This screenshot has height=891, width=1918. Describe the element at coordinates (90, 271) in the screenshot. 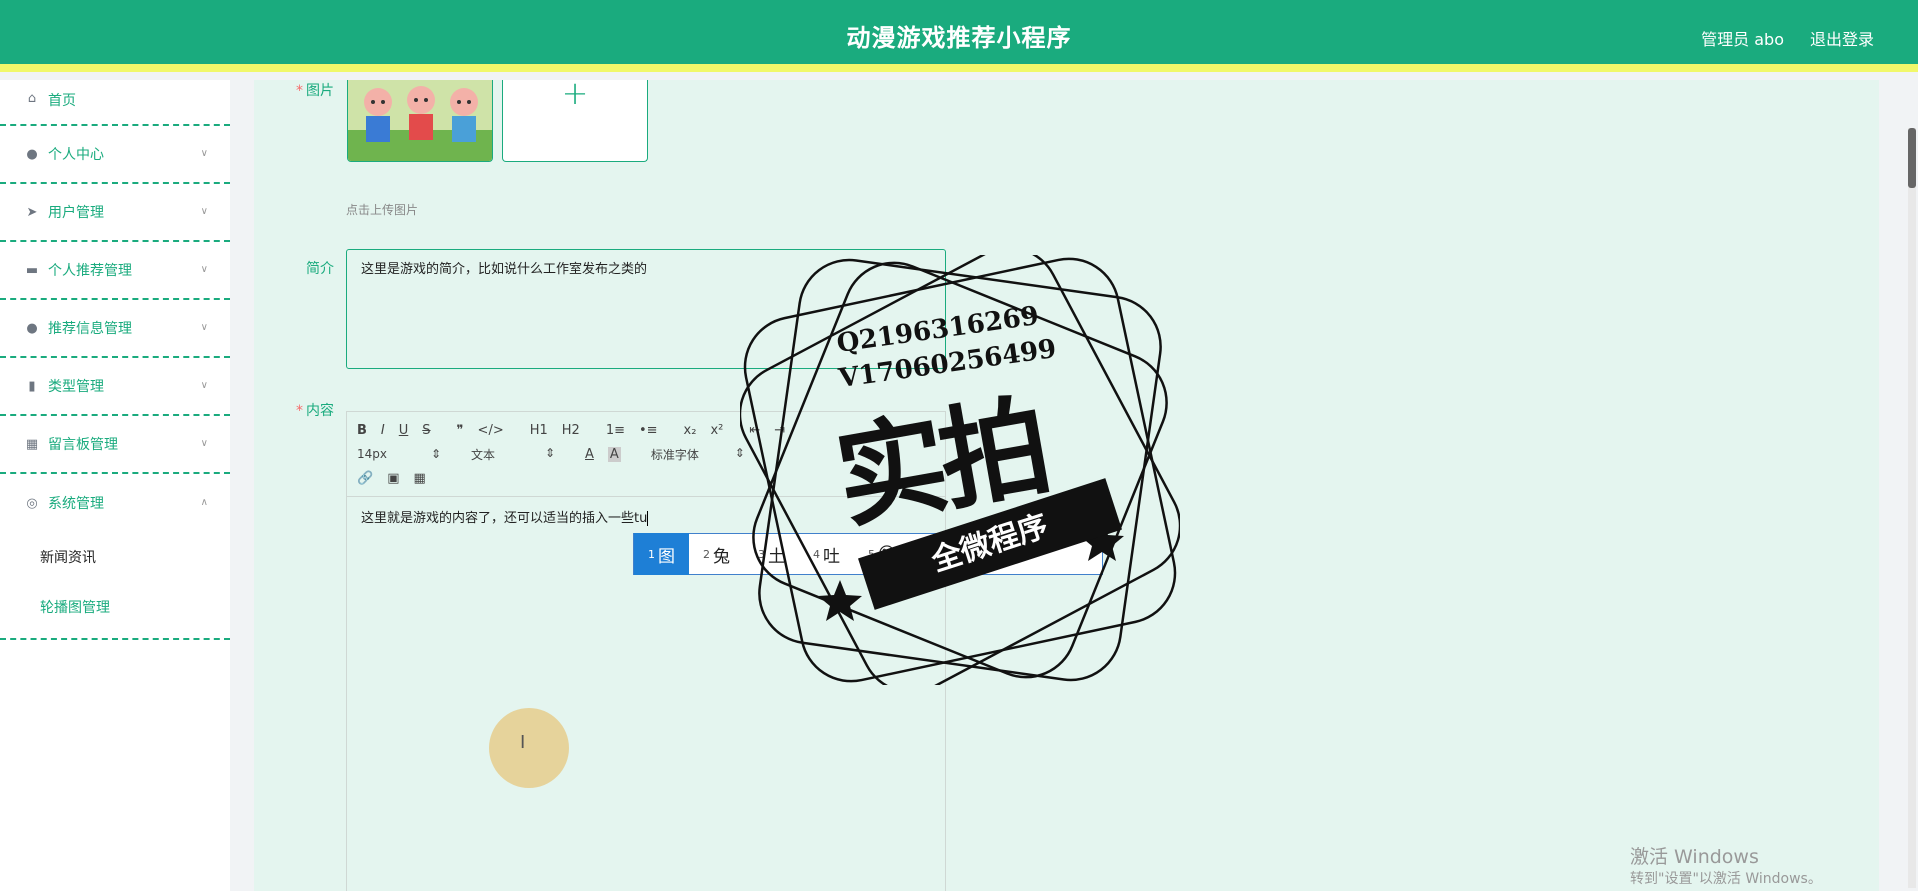

I see `sidebar-item-label: 个人推荐管理` at that location.